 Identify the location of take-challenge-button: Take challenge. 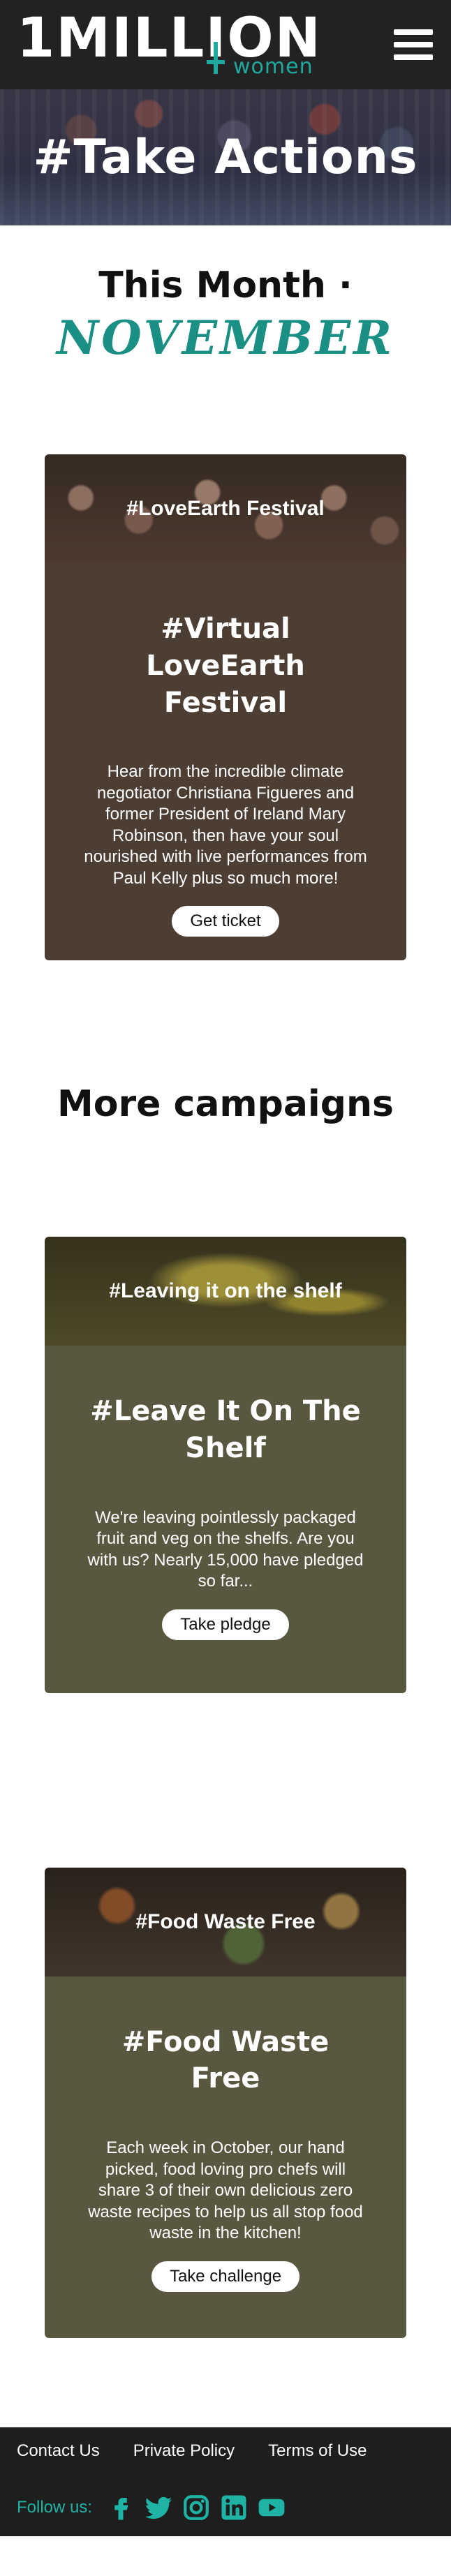
(225, 2277).